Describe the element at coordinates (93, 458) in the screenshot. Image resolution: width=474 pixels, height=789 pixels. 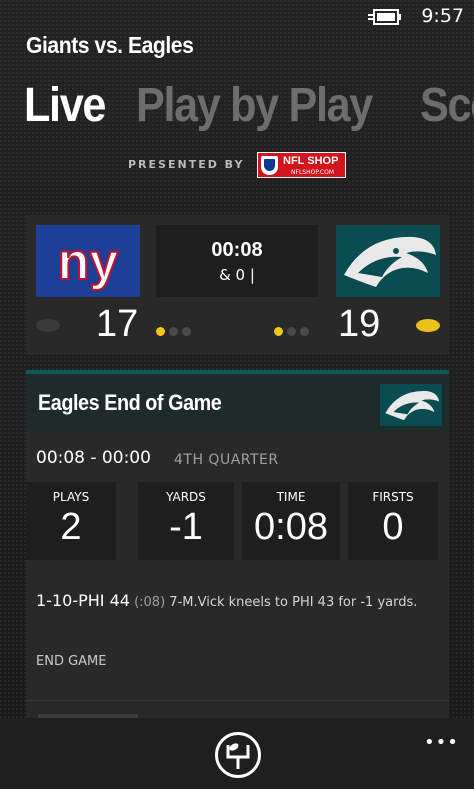
I see `drive-time-range: 00:08 - 00:00` at that location.